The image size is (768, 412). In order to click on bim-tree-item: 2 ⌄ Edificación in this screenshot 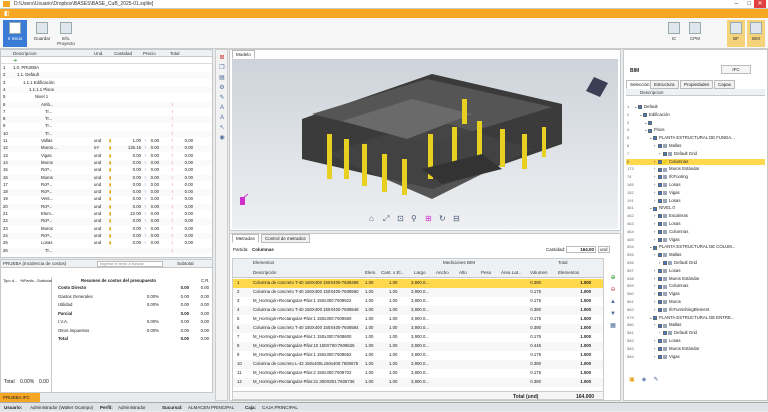, I will do `click(695, 115)`.